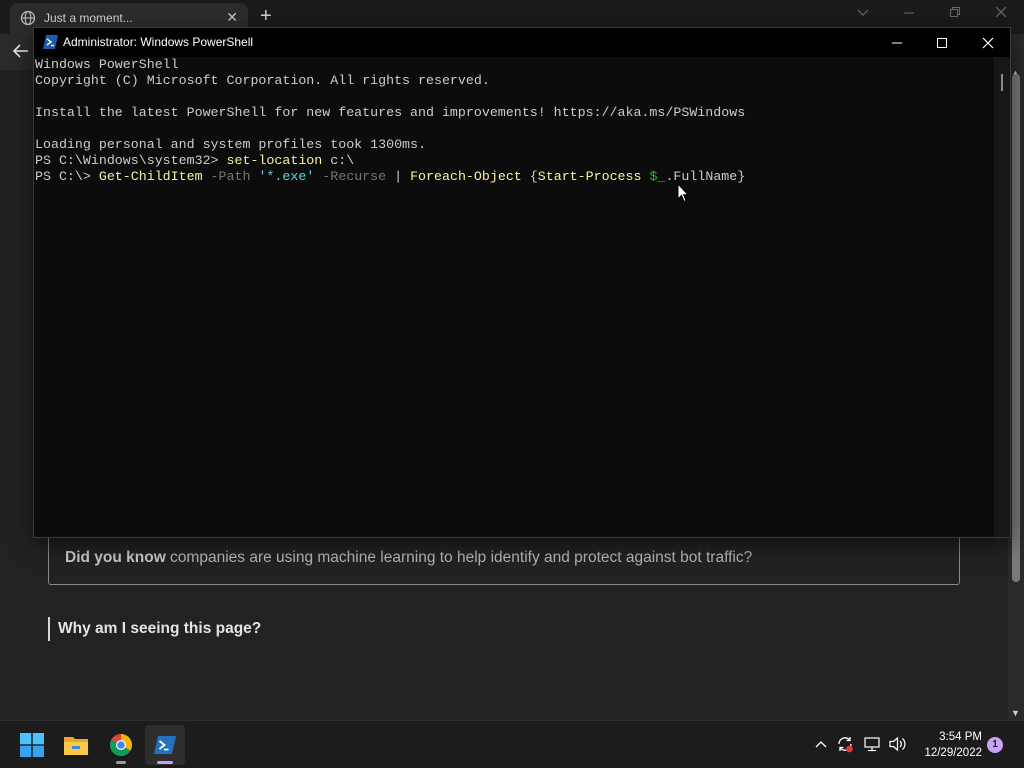 The image size is (1024, 768). I want to click on terminal-line: Windows PowerShell, so click(107, 64).